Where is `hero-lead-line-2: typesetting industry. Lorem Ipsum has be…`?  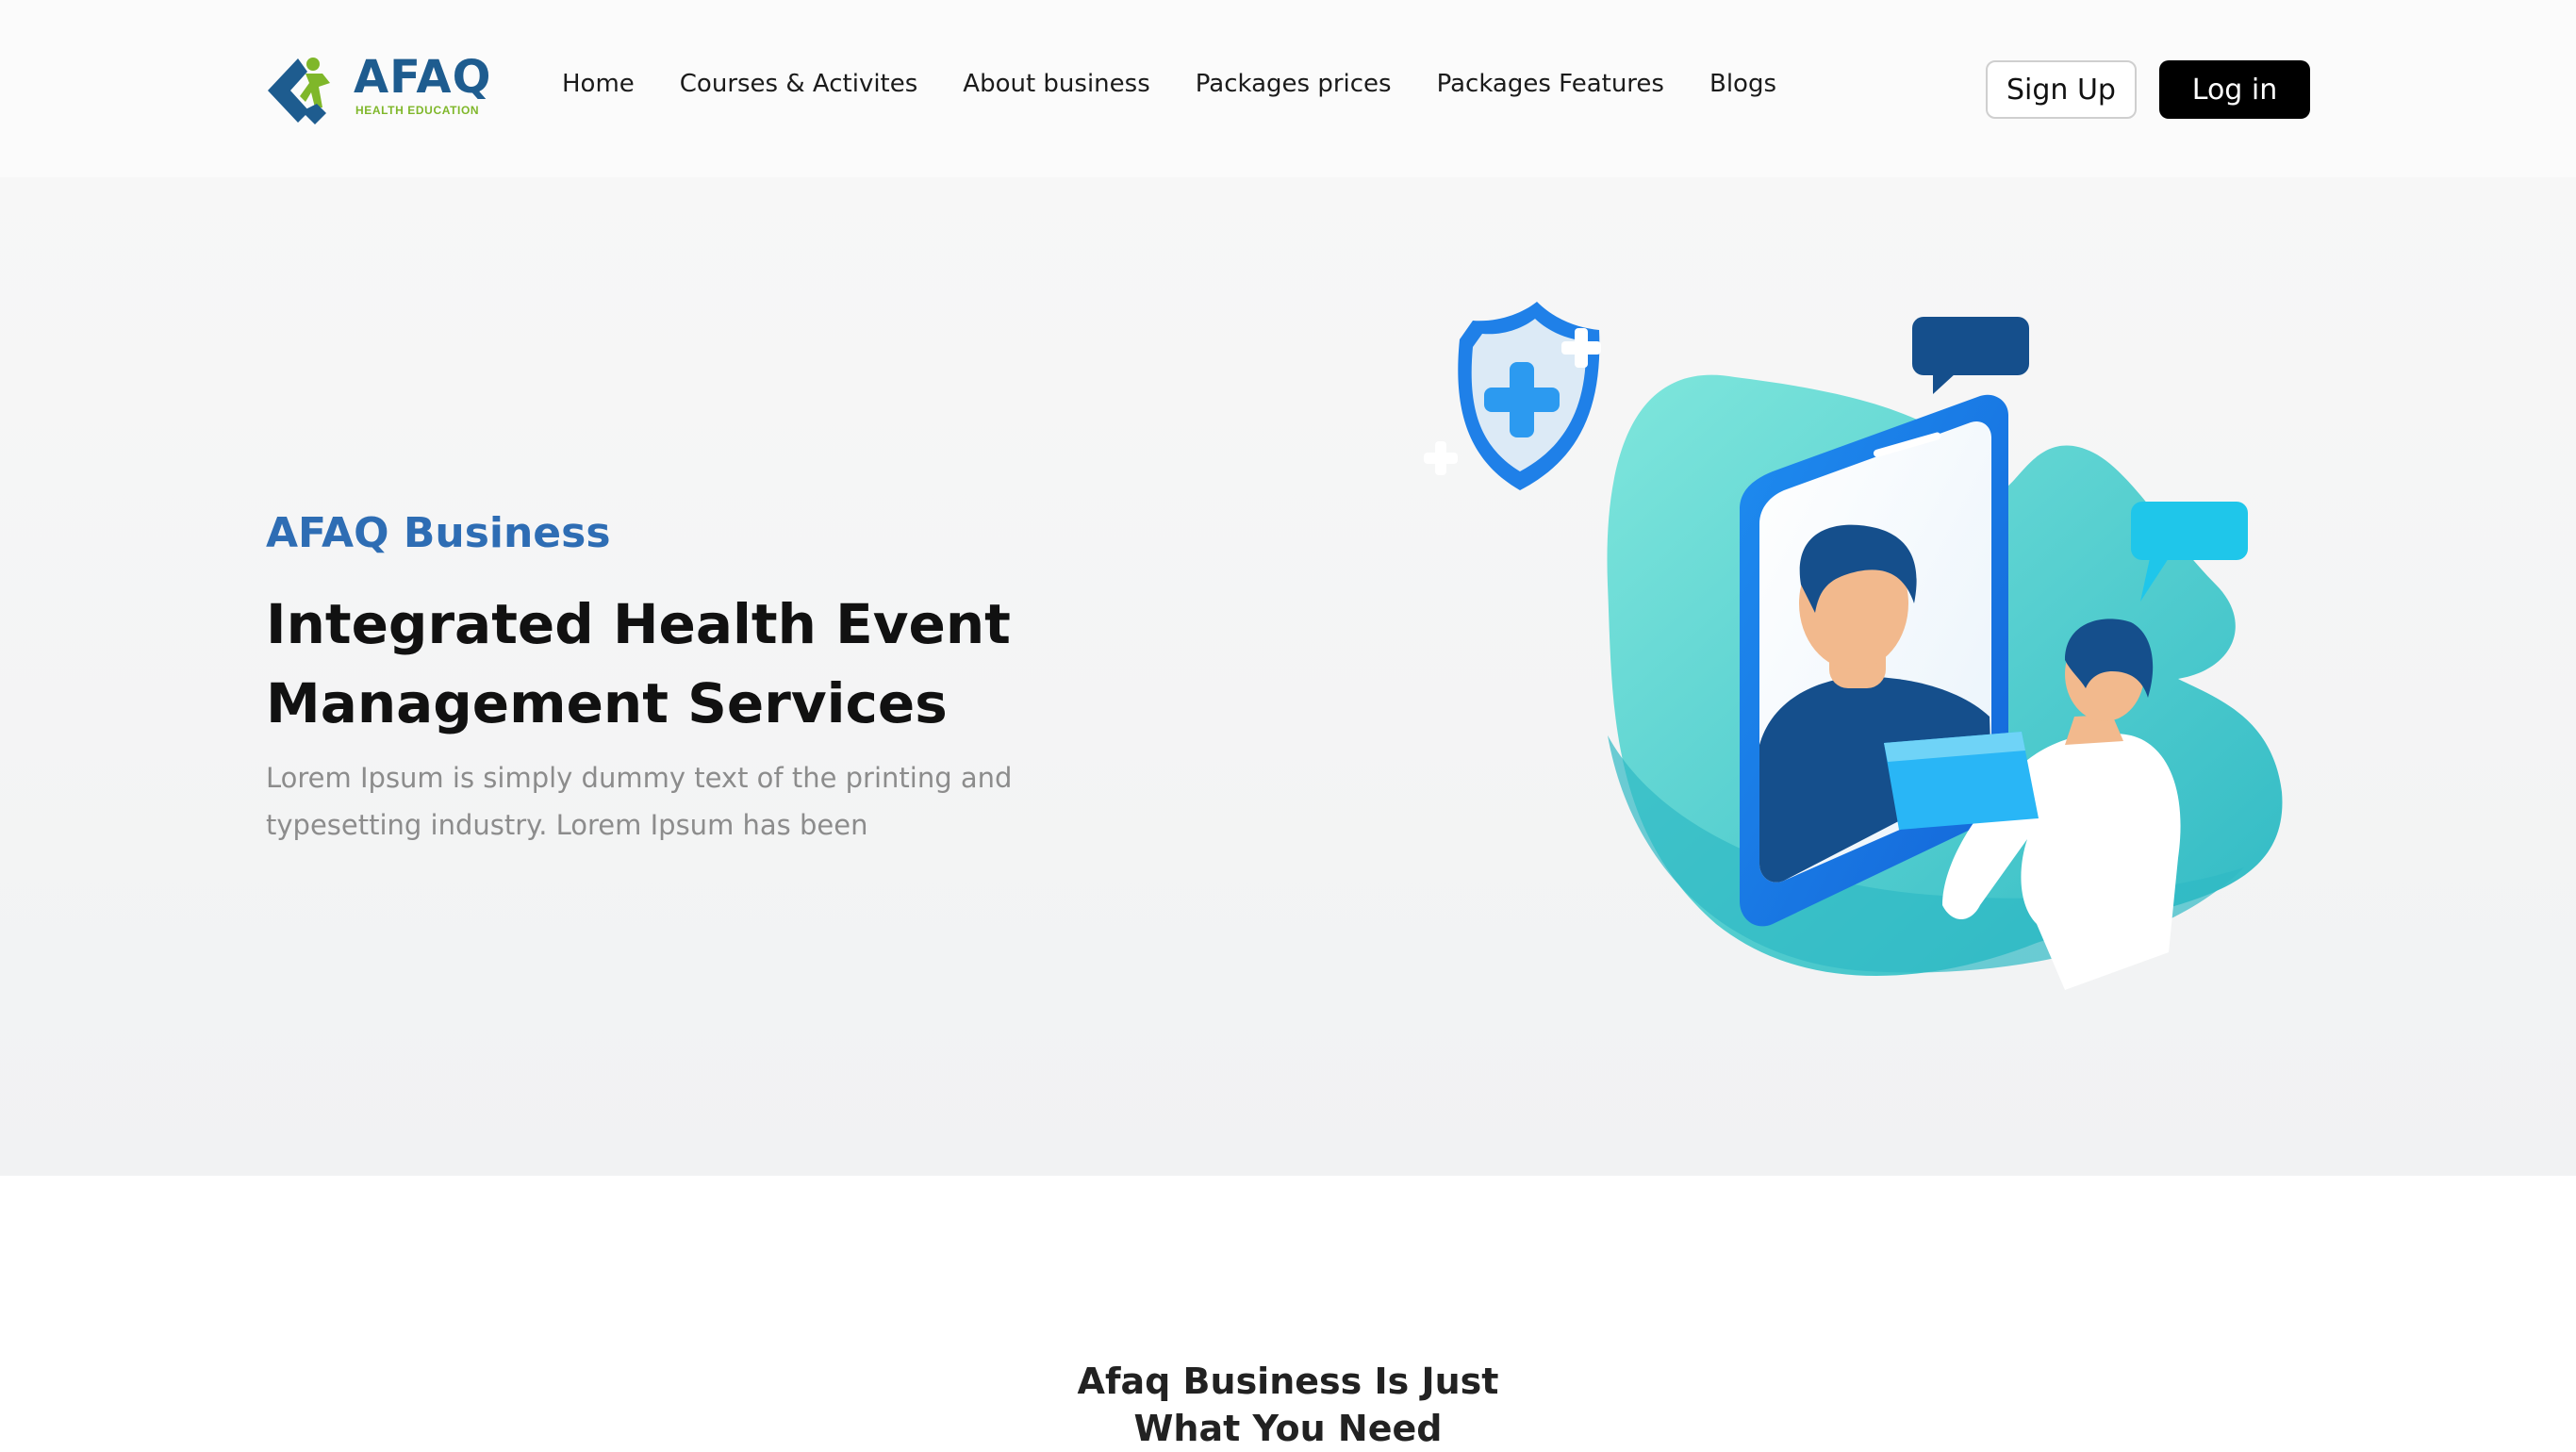
hero-lead-line-2: typesetting industry. Lorem Ipsum has be… is located at coordinates (567, 825).